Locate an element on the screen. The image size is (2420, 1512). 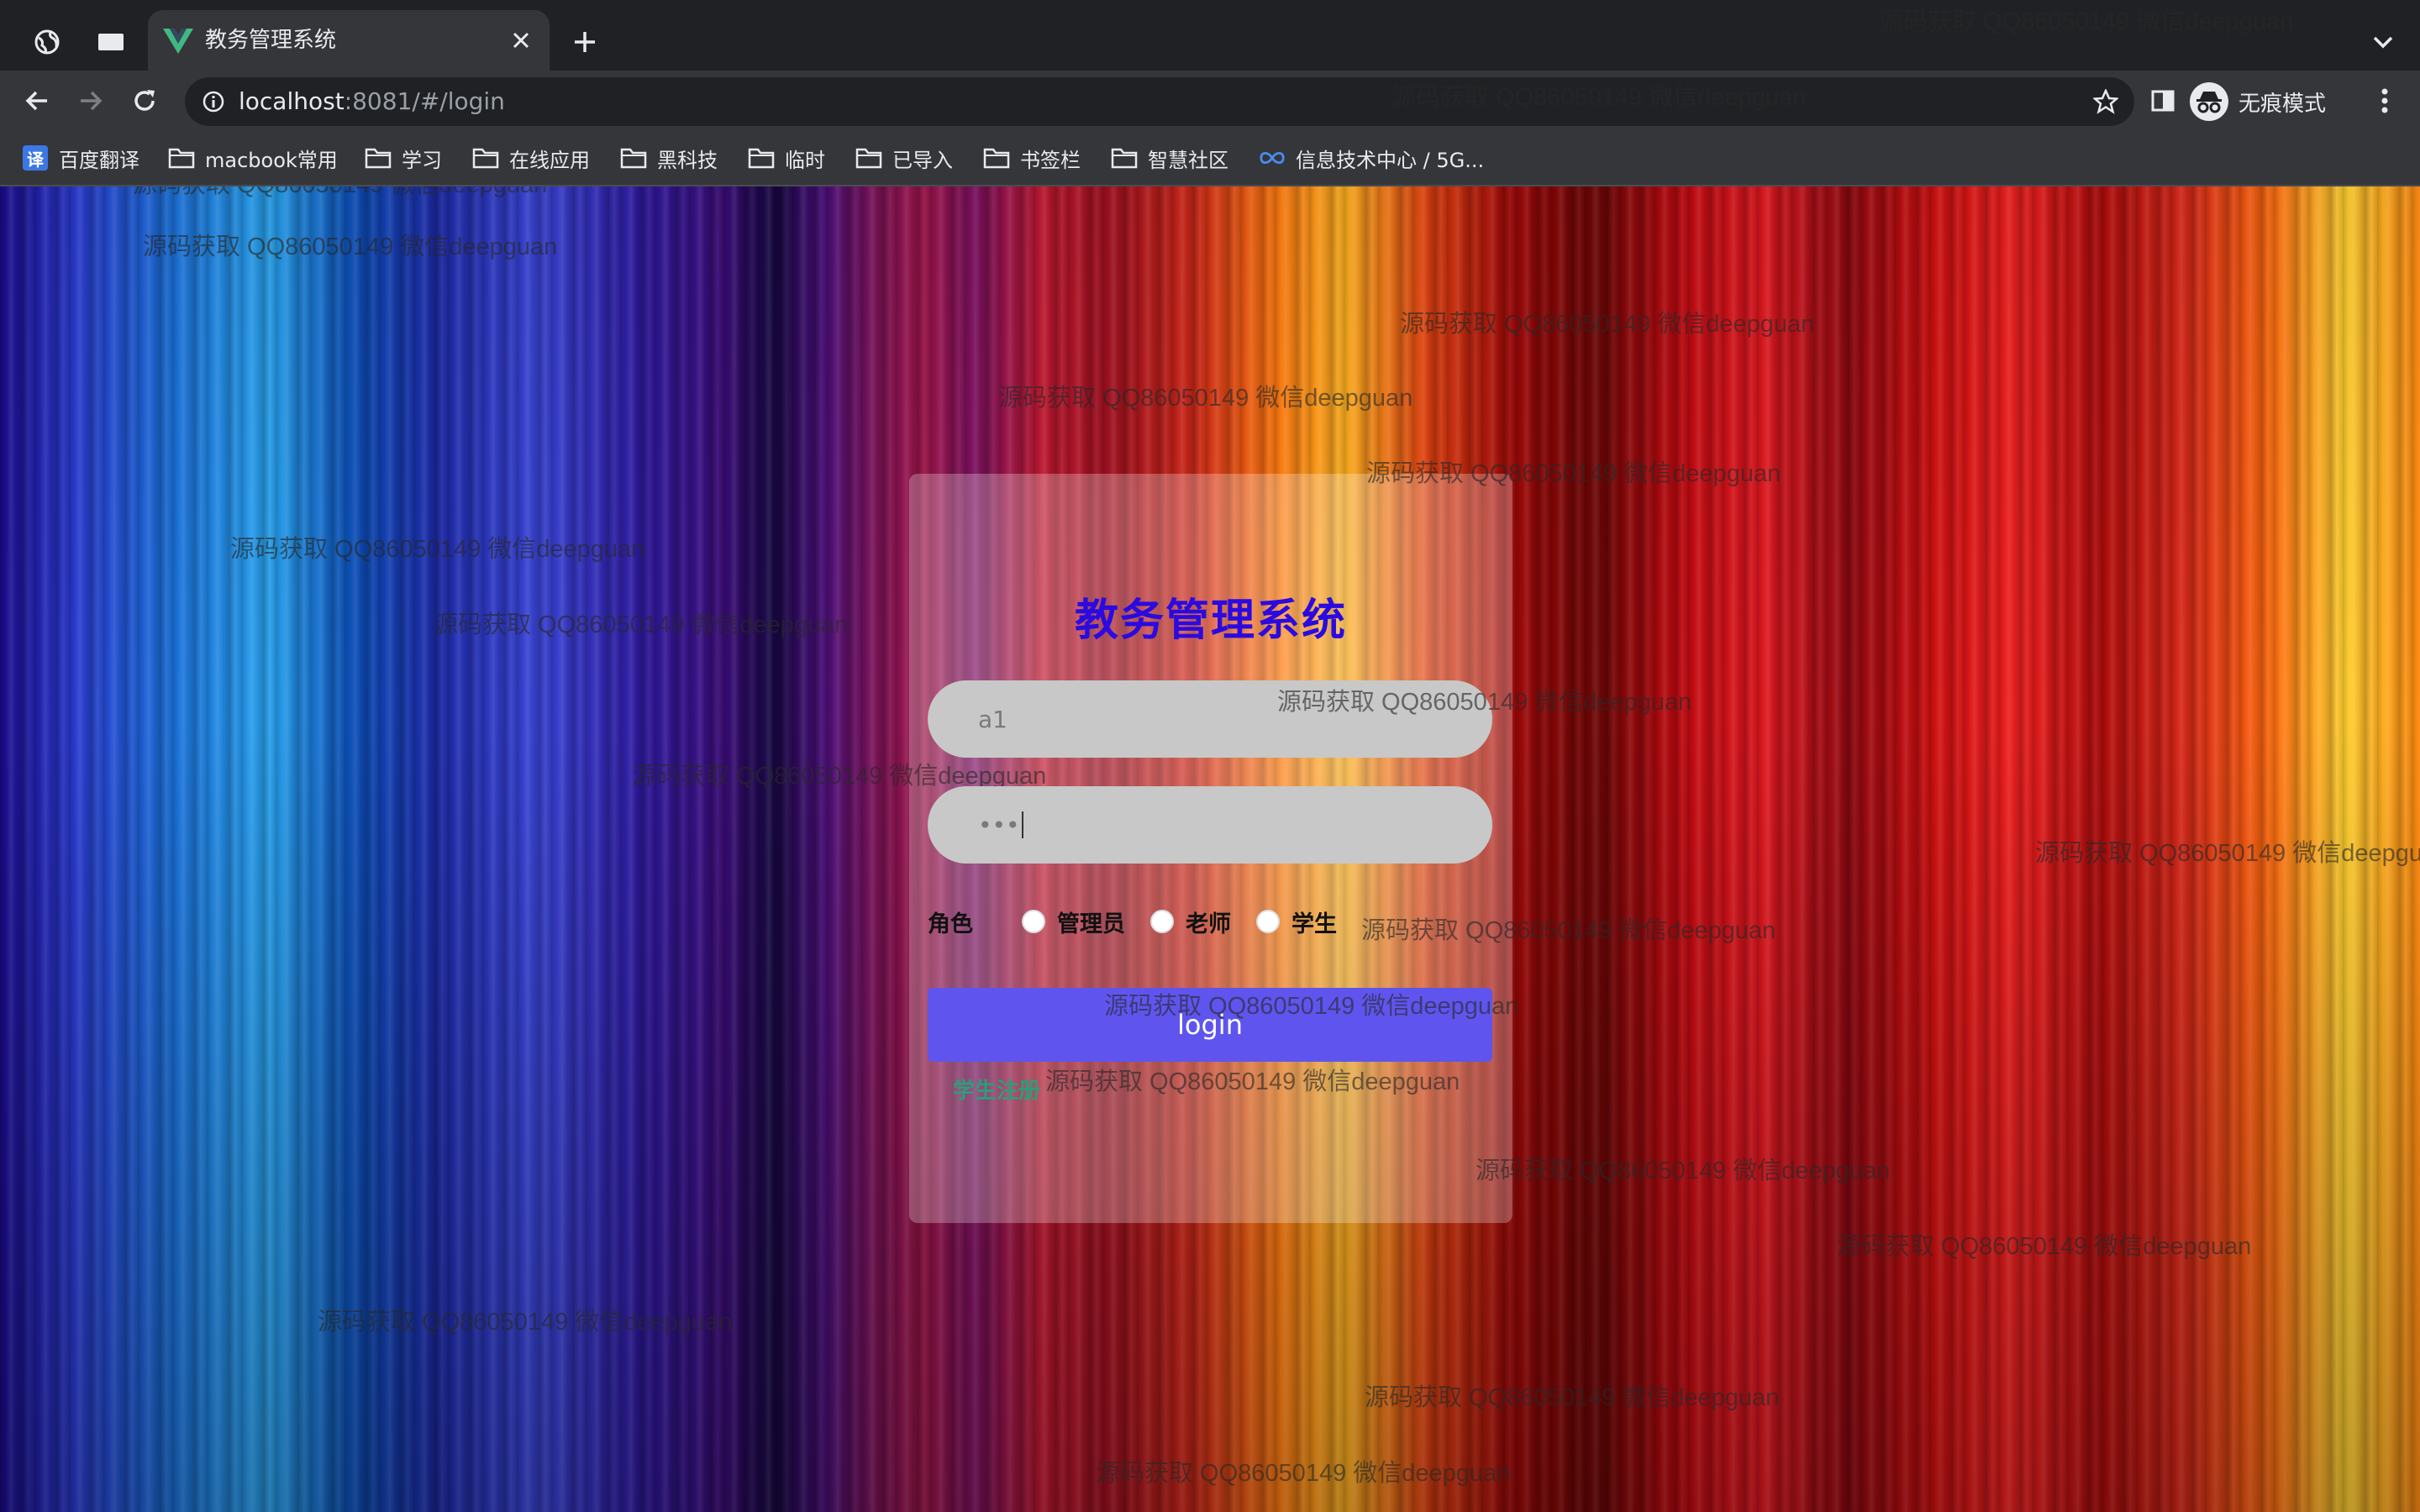
bookmark-folder: 学习 is located at coordinates (404, 158).